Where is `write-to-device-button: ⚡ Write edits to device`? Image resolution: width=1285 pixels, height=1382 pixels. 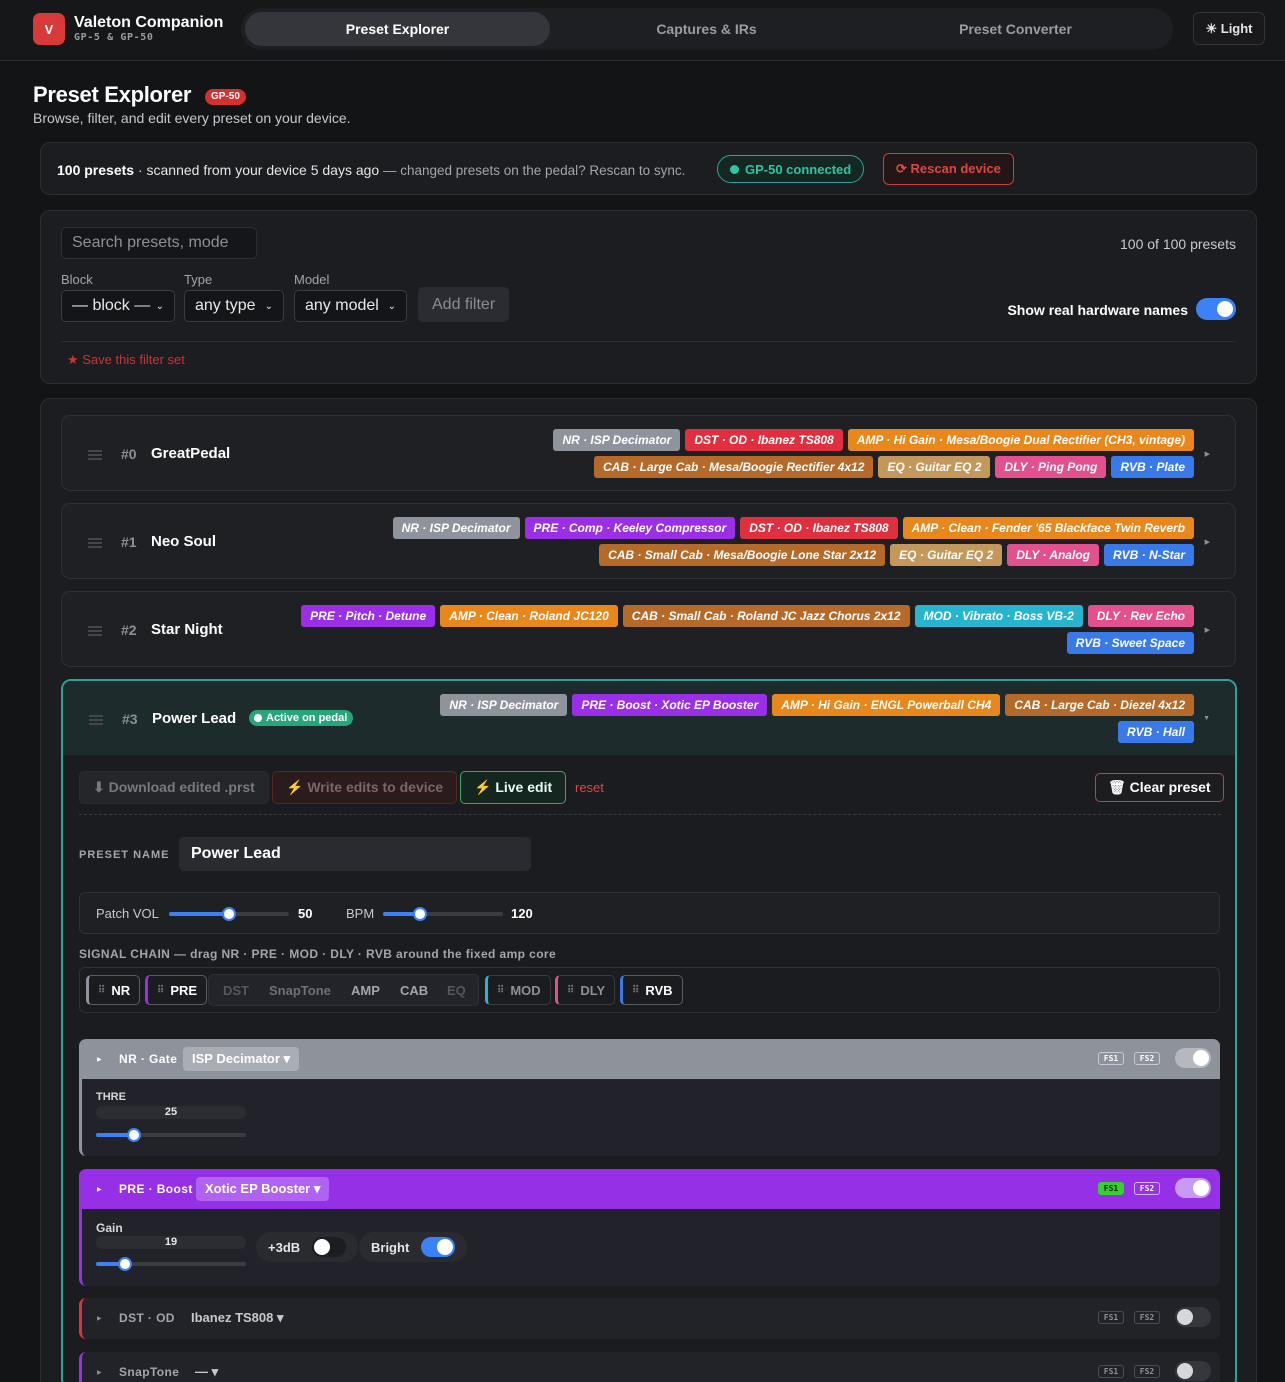
write-to-device-button: ⚡ Write edits to device is located at coordinates (365, 787).